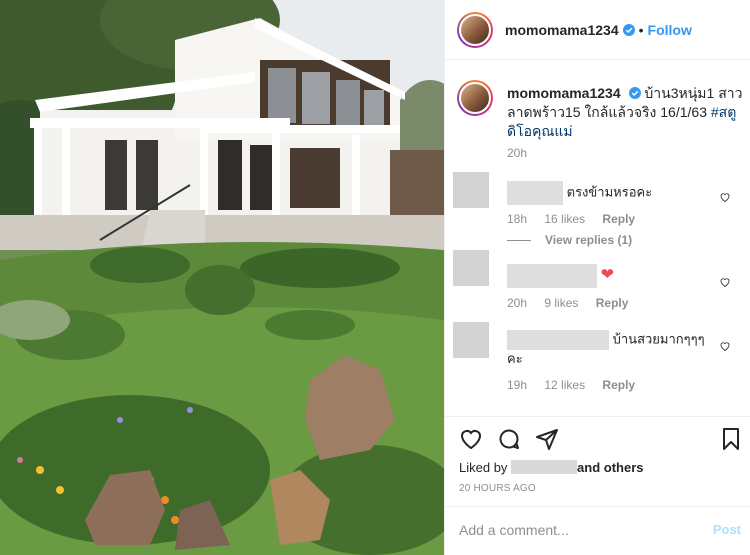  What do you see at coordinates (497, 488) in the screenshot?
I see `post-timestamp: 20 HOURS AGO` at bounding box center [497, 488].